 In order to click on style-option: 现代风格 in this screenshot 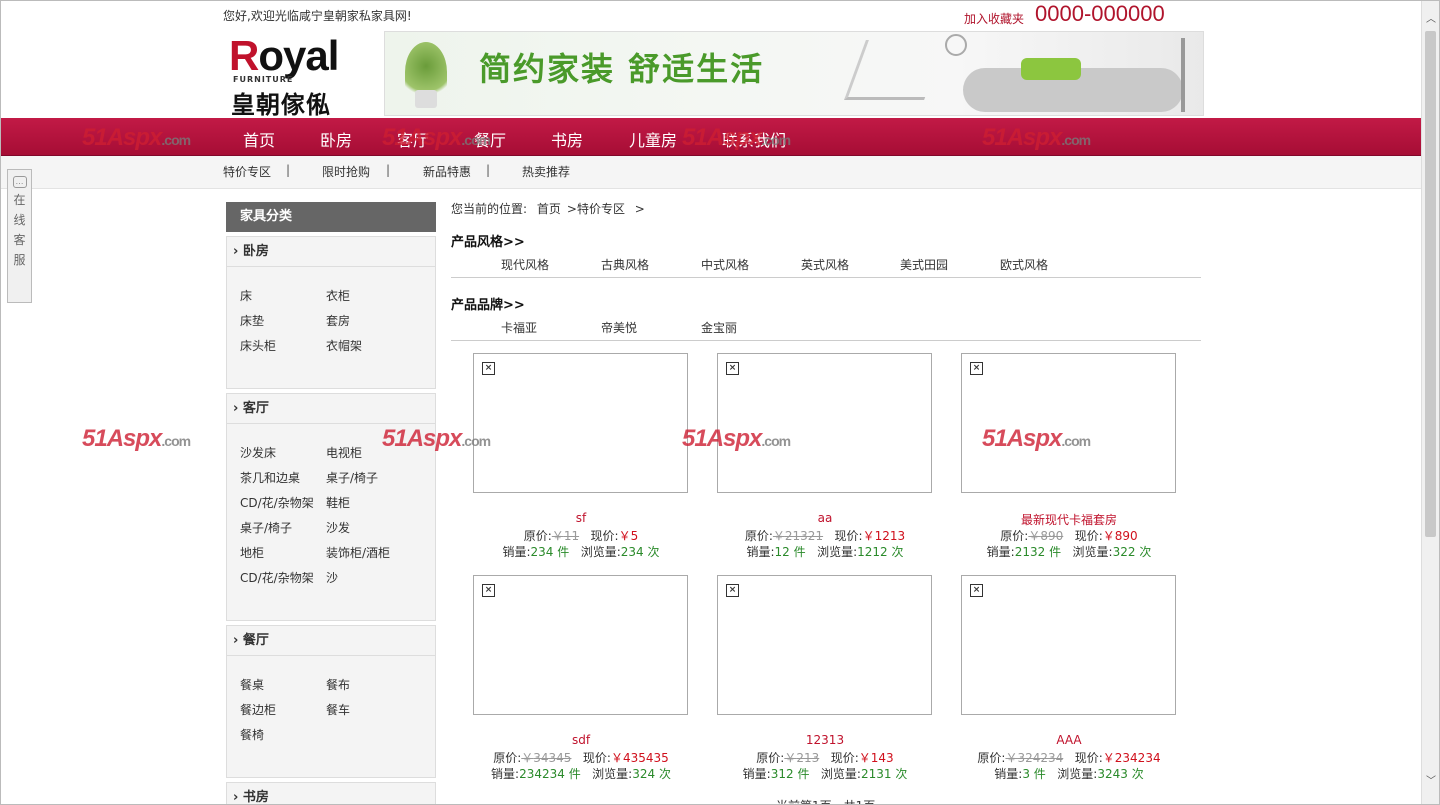, I will do `click(525, 264)`.